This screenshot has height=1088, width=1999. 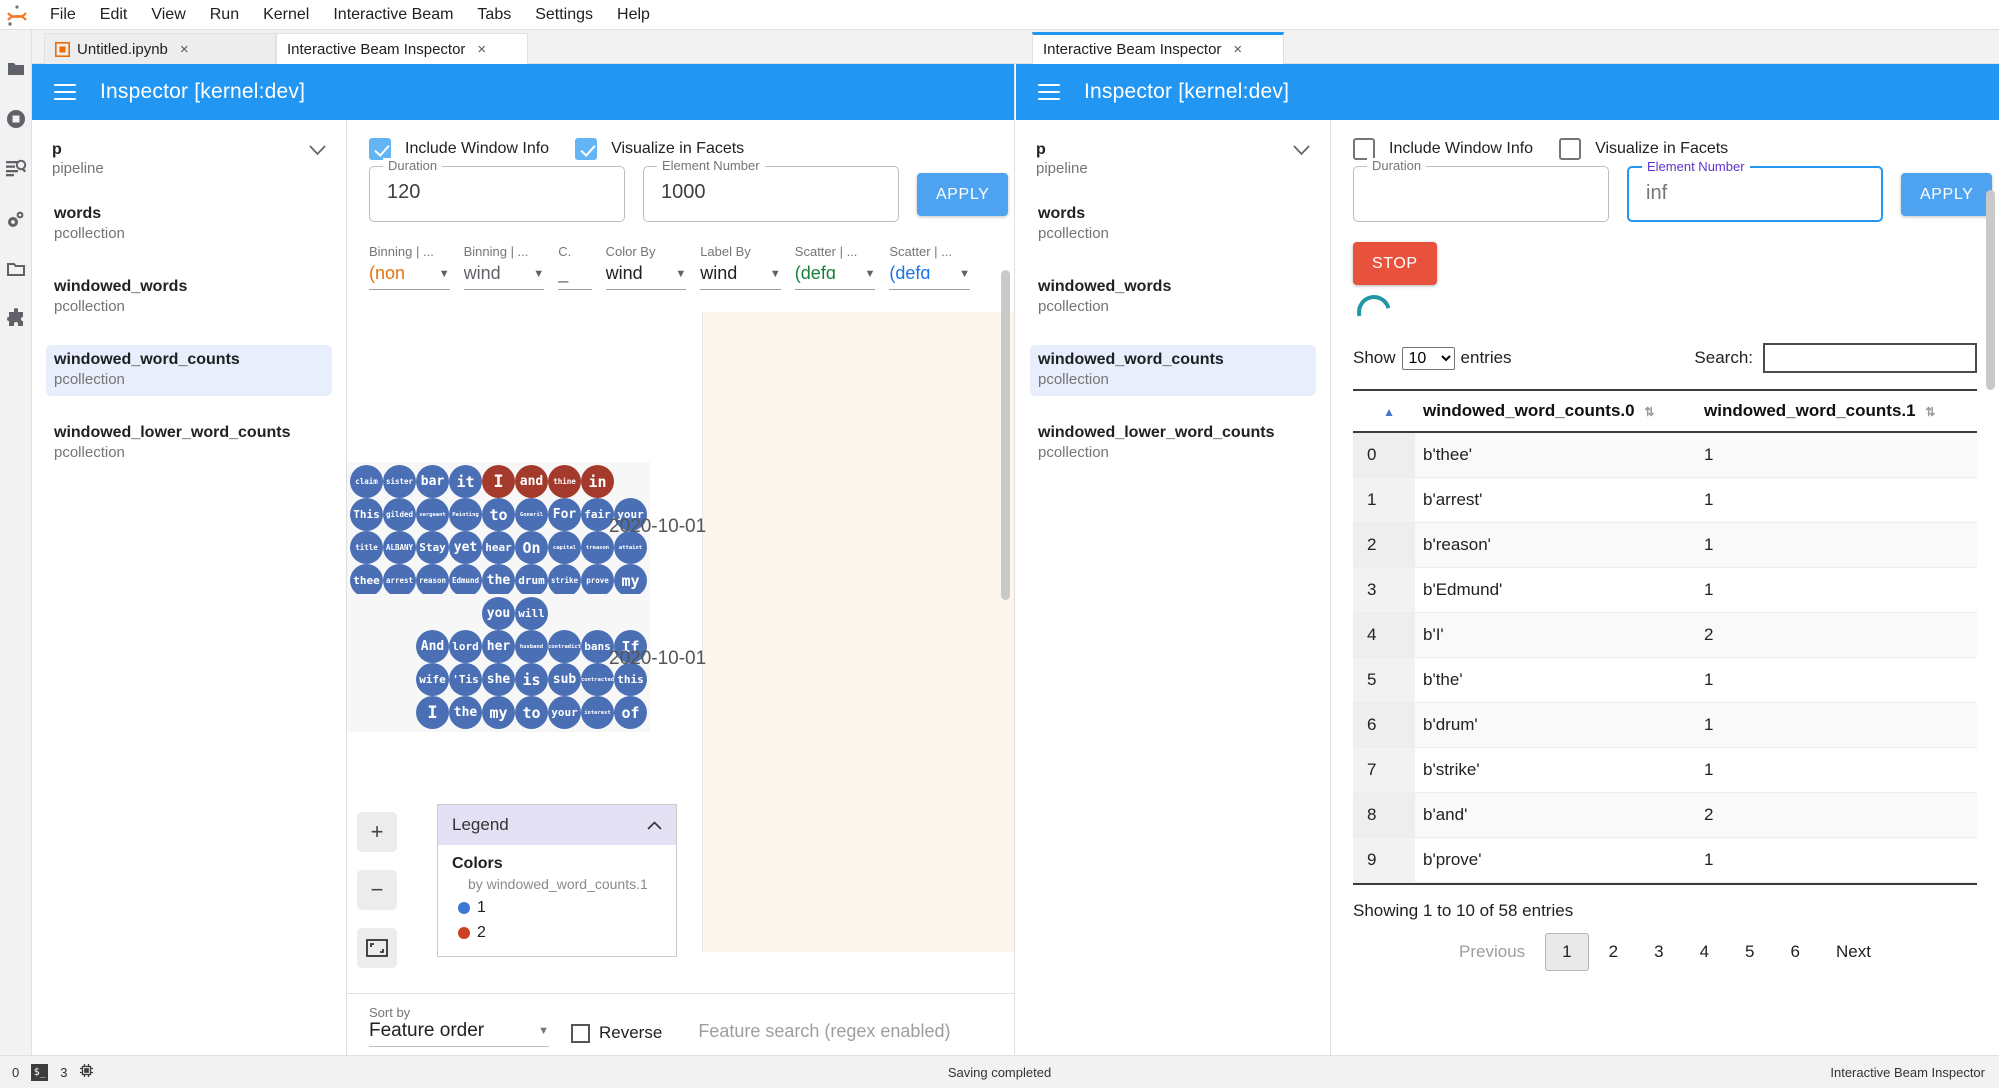 What do you see at coordinates (1665, 815) in the screenshot?
I see `table-row: 8 b'and' 2` at bounding box center [1665, 815].